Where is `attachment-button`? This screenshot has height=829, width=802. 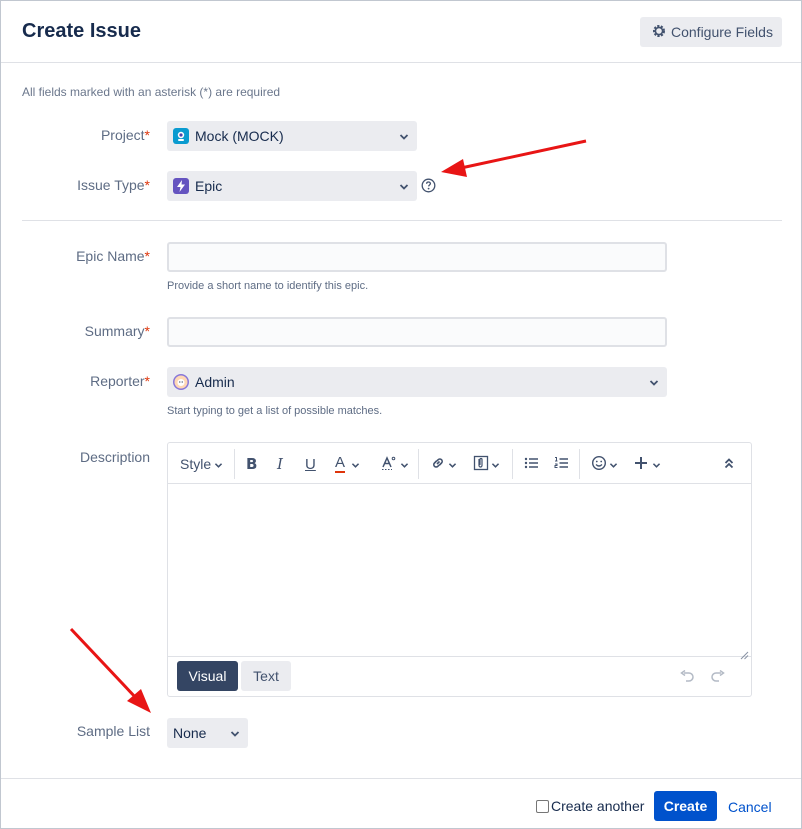 attachment-button is located at coordinates (486, 464).